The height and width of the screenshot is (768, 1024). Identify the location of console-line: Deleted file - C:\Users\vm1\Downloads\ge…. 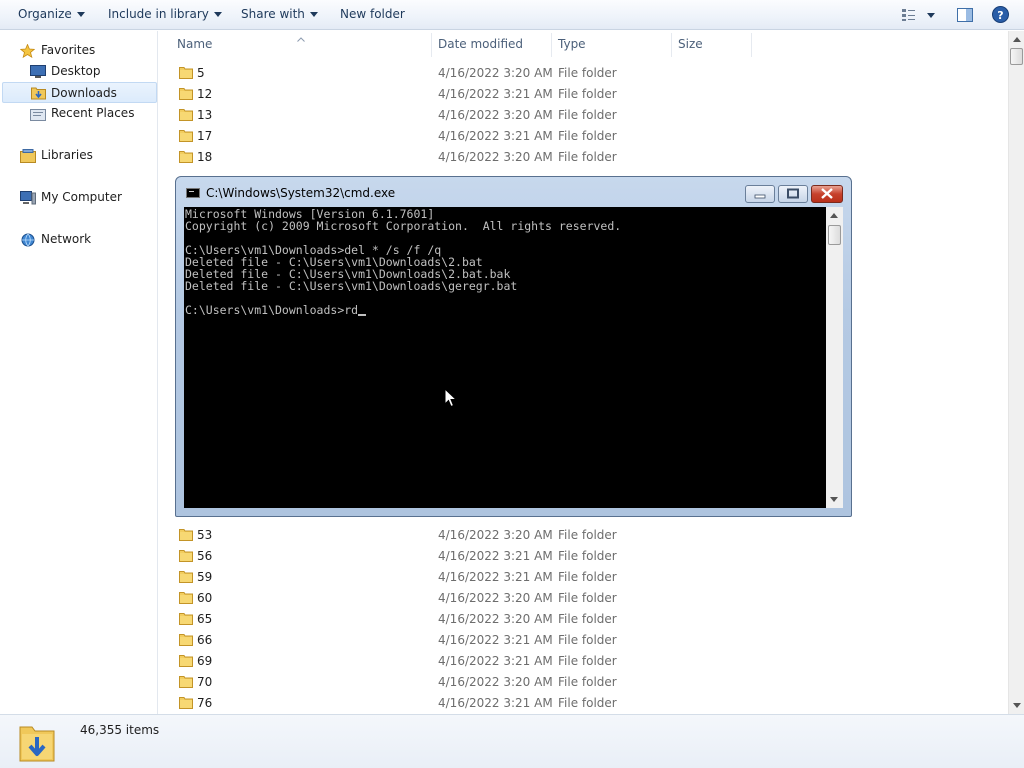
(351, 286).